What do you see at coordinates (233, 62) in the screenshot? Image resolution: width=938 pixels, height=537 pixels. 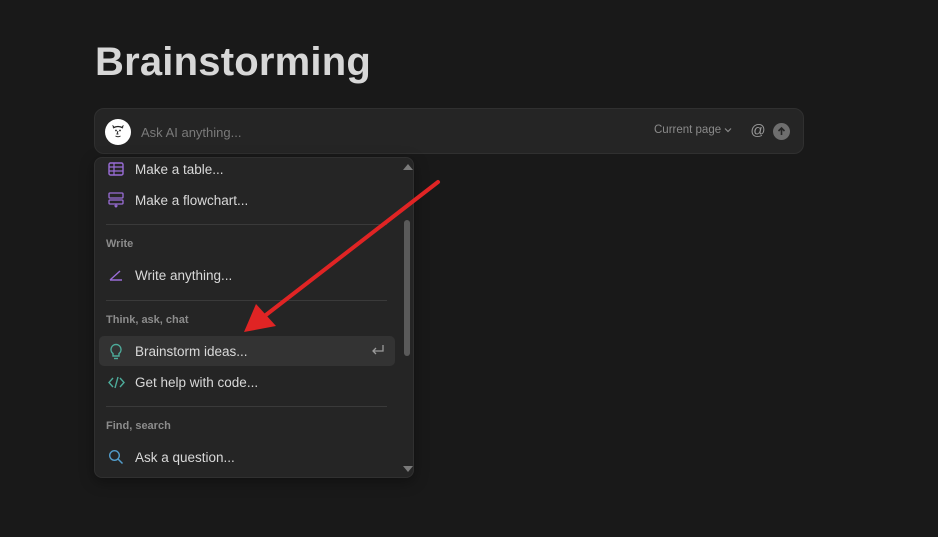 I see `page-title: Brainstorming` at bounding box center [233, 62].